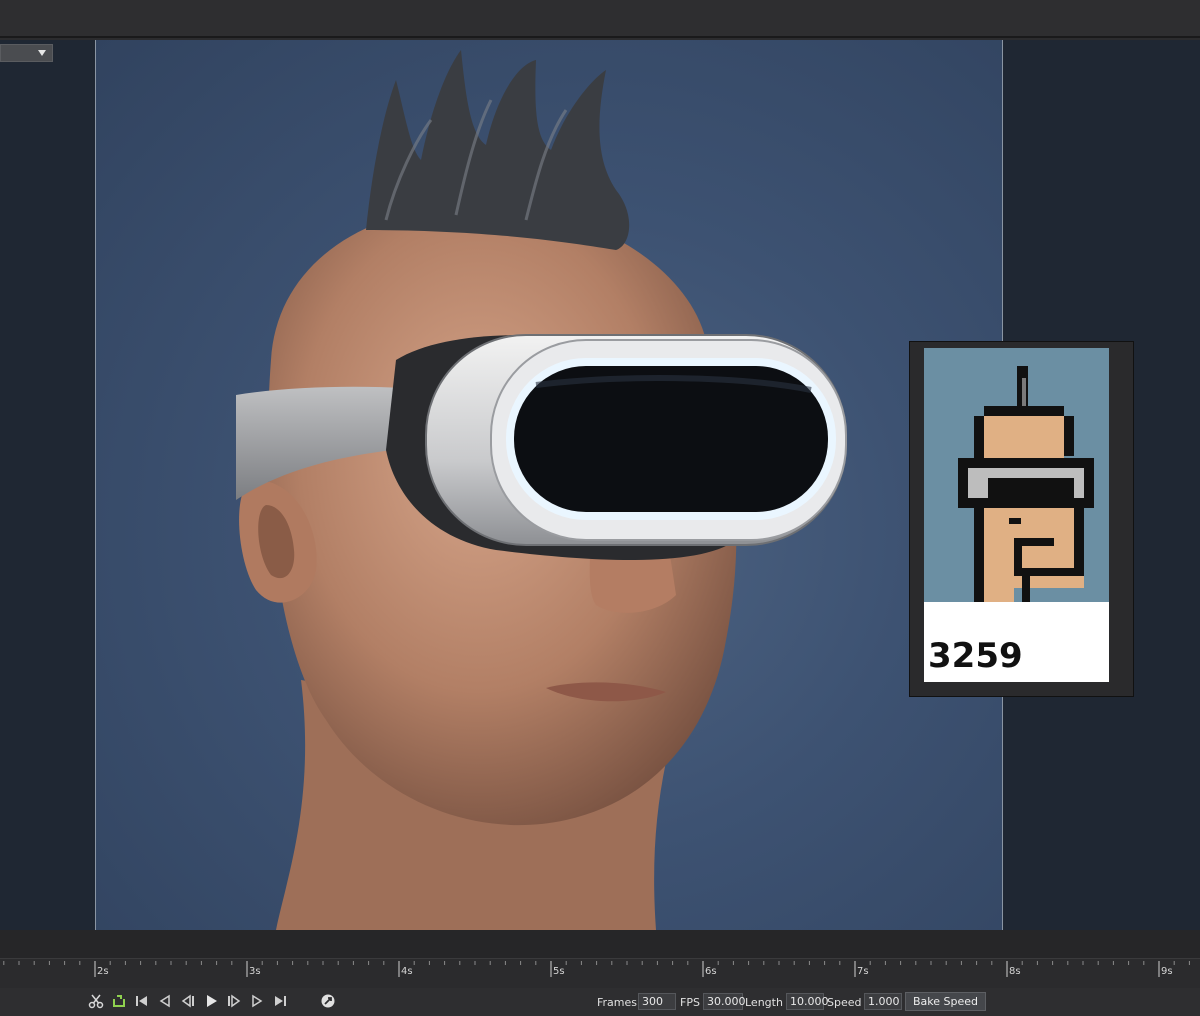 This screenshot has width=1200, height=1016. Describe the element at coordinates (142, 1001) in the screenshot. I see `skip-to-start-icon` at that location.